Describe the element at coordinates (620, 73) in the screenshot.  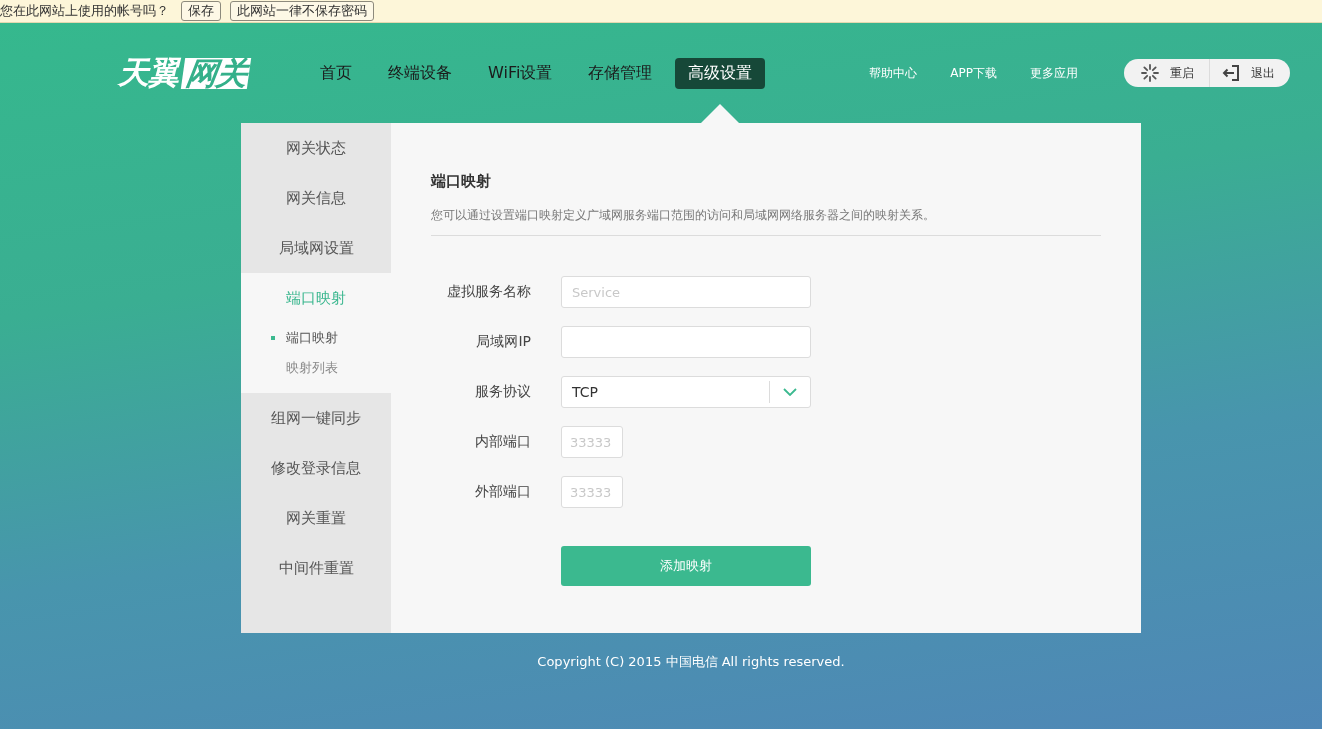
I see `nav-tab: 存储管理` at that location.